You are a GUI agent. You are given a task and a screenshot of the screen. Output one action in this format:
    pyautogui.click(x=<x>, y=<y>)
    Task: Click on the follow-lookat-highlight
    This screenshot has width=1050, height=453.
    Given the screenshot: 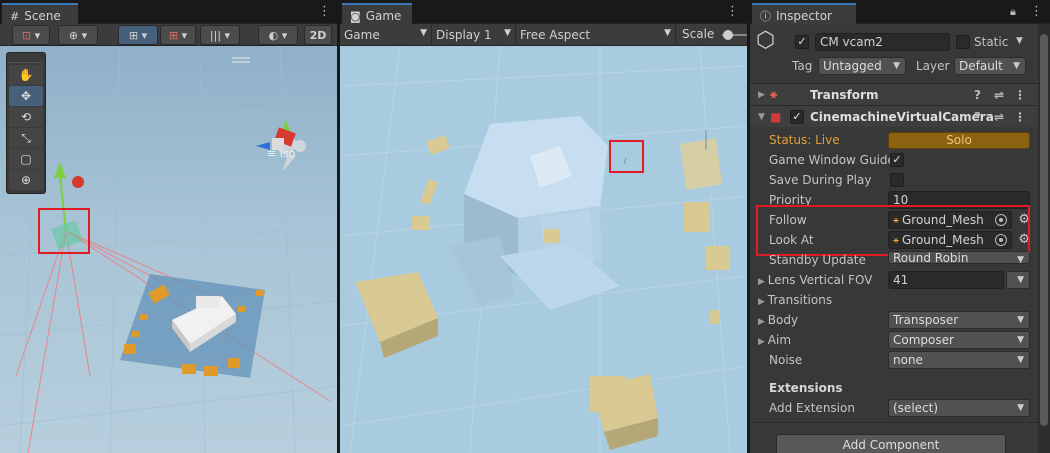 What is the action you would take?
    pyautogui.click(x=893, y=230)
    